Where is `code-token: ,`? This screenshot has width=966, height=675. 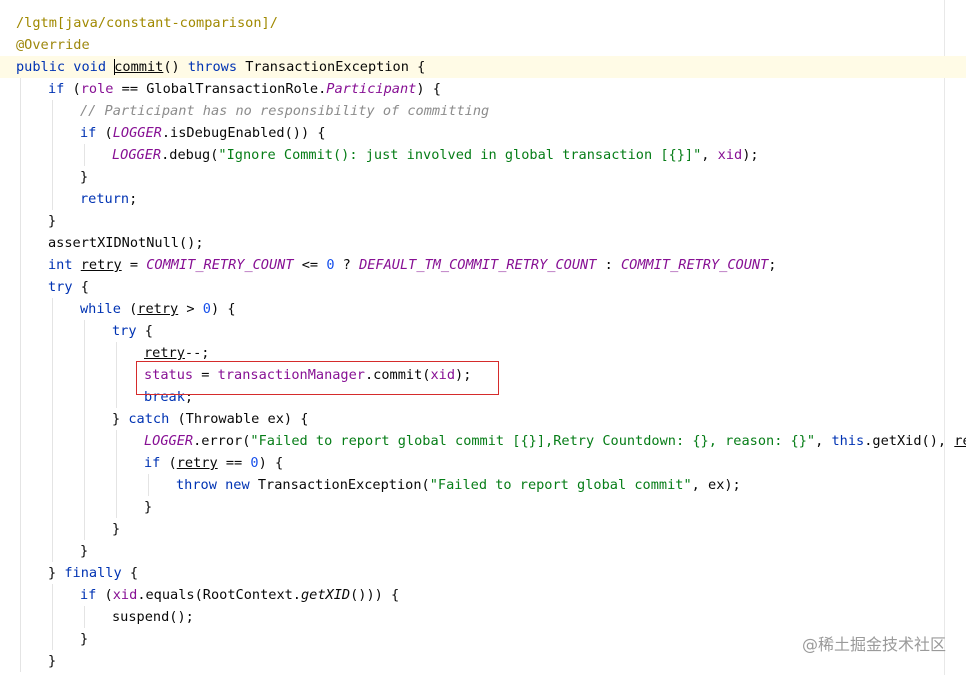
code-token: , is located at coordinates (823, 441).